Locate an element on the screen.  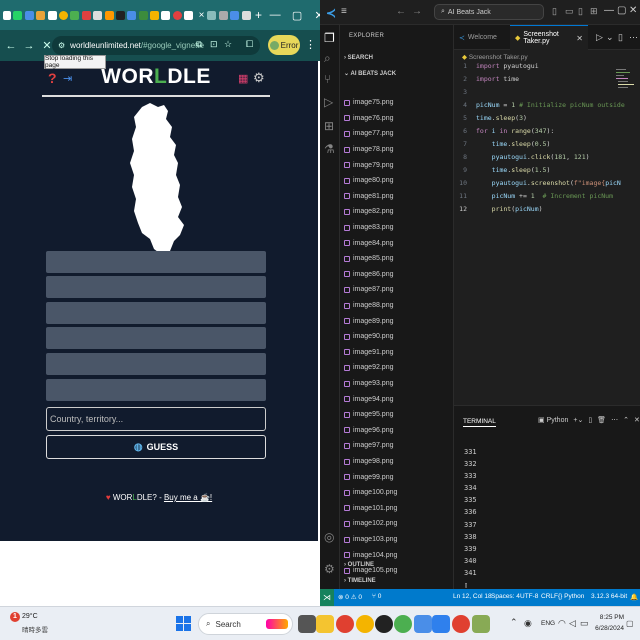
toggle-panel-icon: ▭ is located at coordinates (569, 11).